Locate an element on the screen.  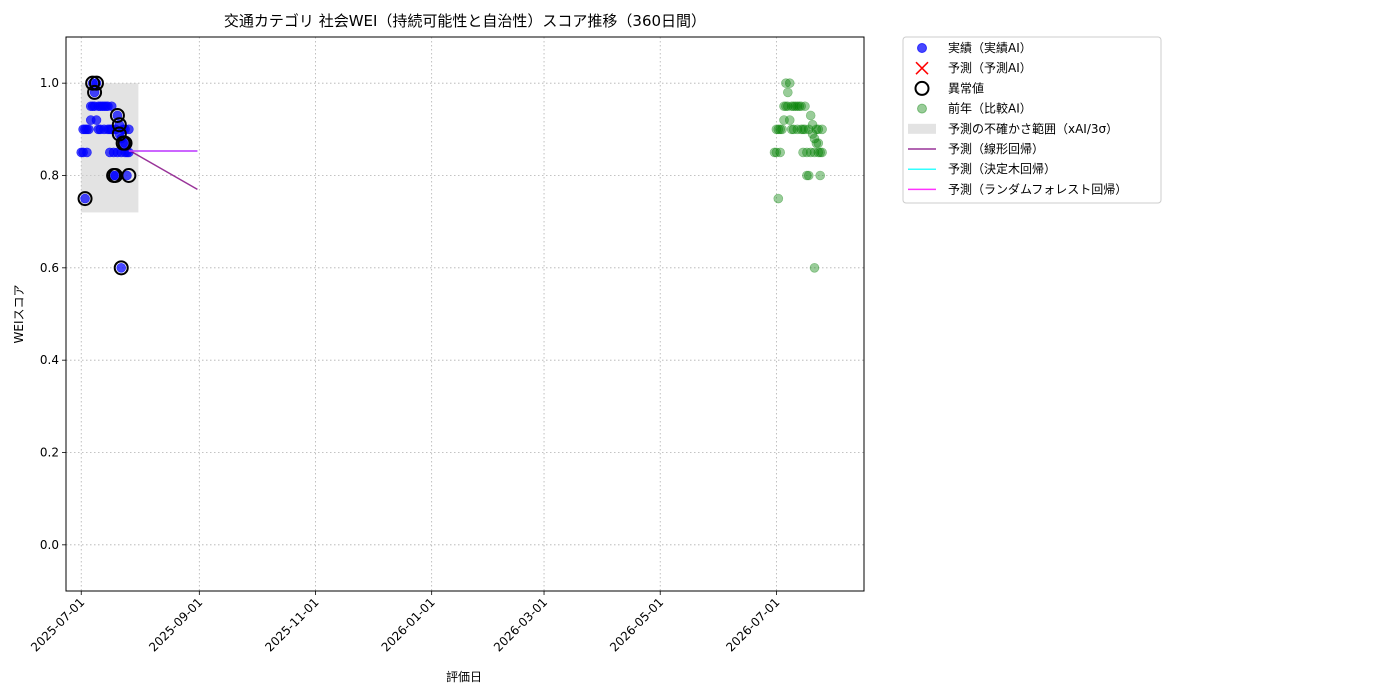
x-tick-label: 2025-11-01 is located at coordinates (291, 624).